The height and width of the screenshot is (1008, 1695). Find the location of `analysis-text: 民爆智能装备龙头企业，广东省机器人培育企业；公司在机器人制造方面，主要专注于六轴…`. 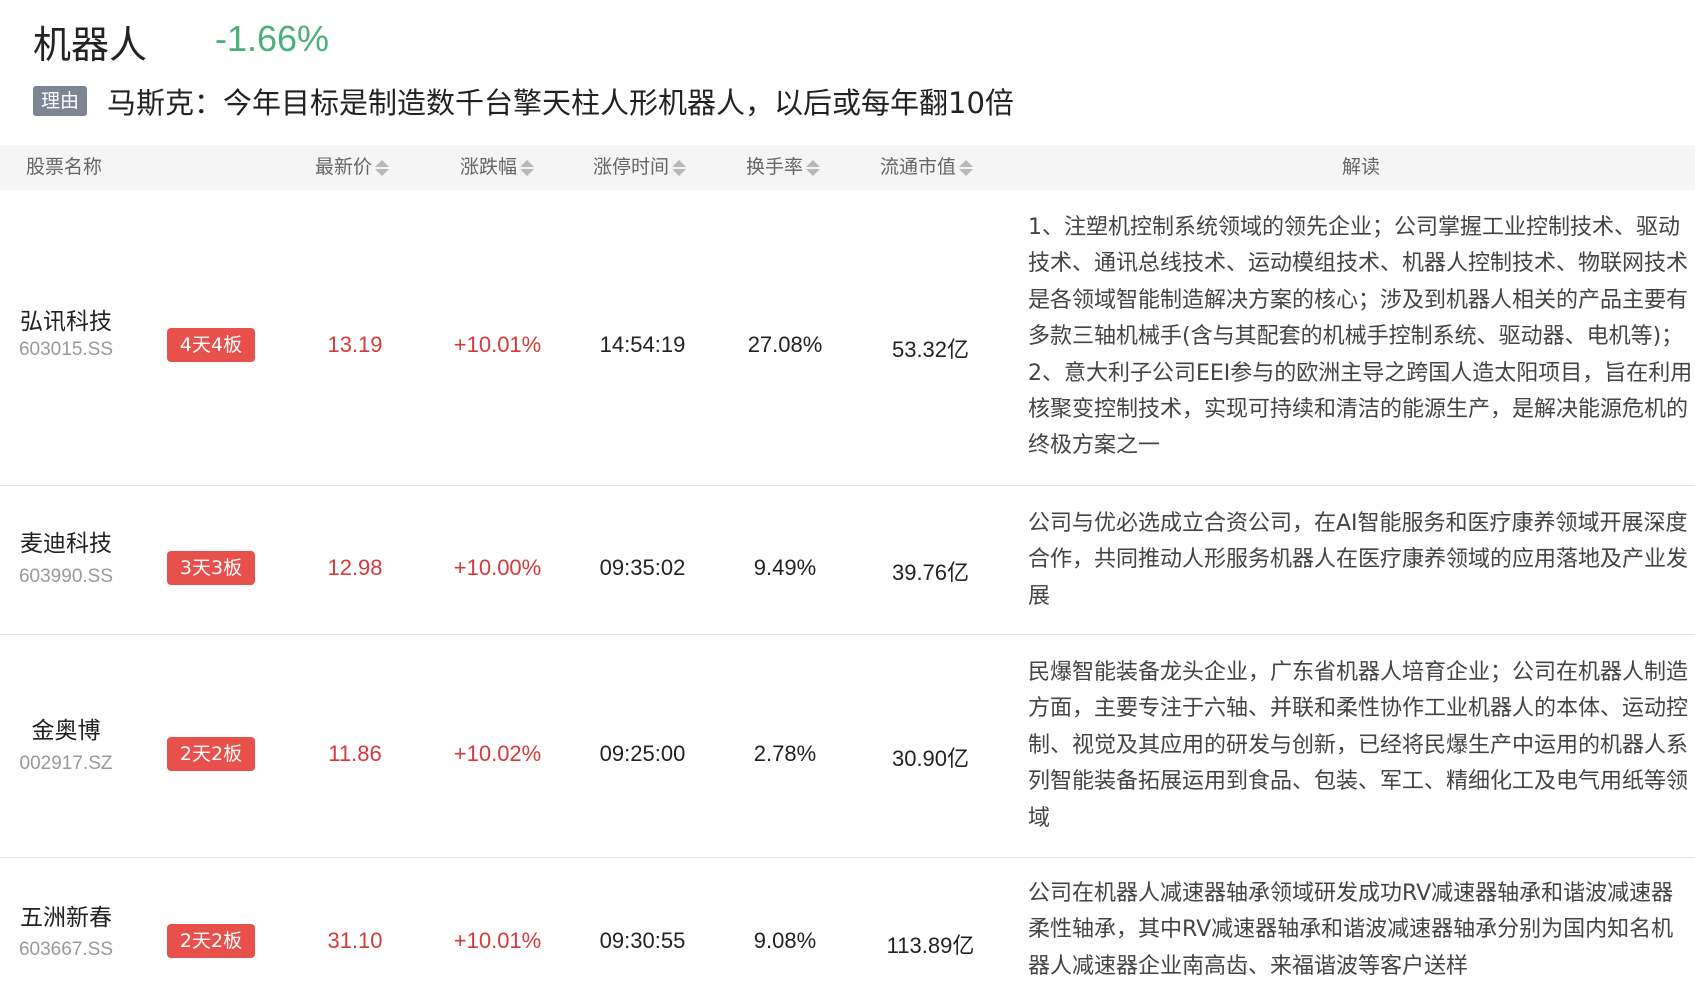

analysis-text: 民爆智能装备龙头企业，广东省机器人培育企业；公司在机器人制造方面，主要专注于六轴… is located at coordinates (1358, 745).